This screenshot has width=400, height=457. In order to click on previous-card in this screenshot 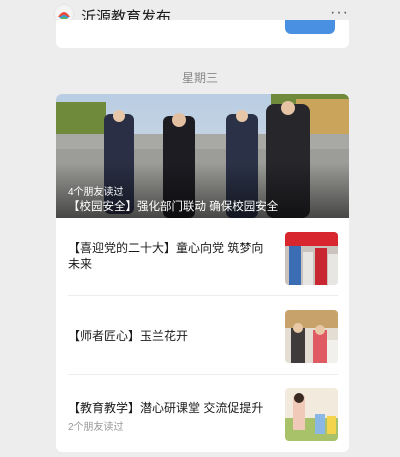, I will do `click(202, 34)`.